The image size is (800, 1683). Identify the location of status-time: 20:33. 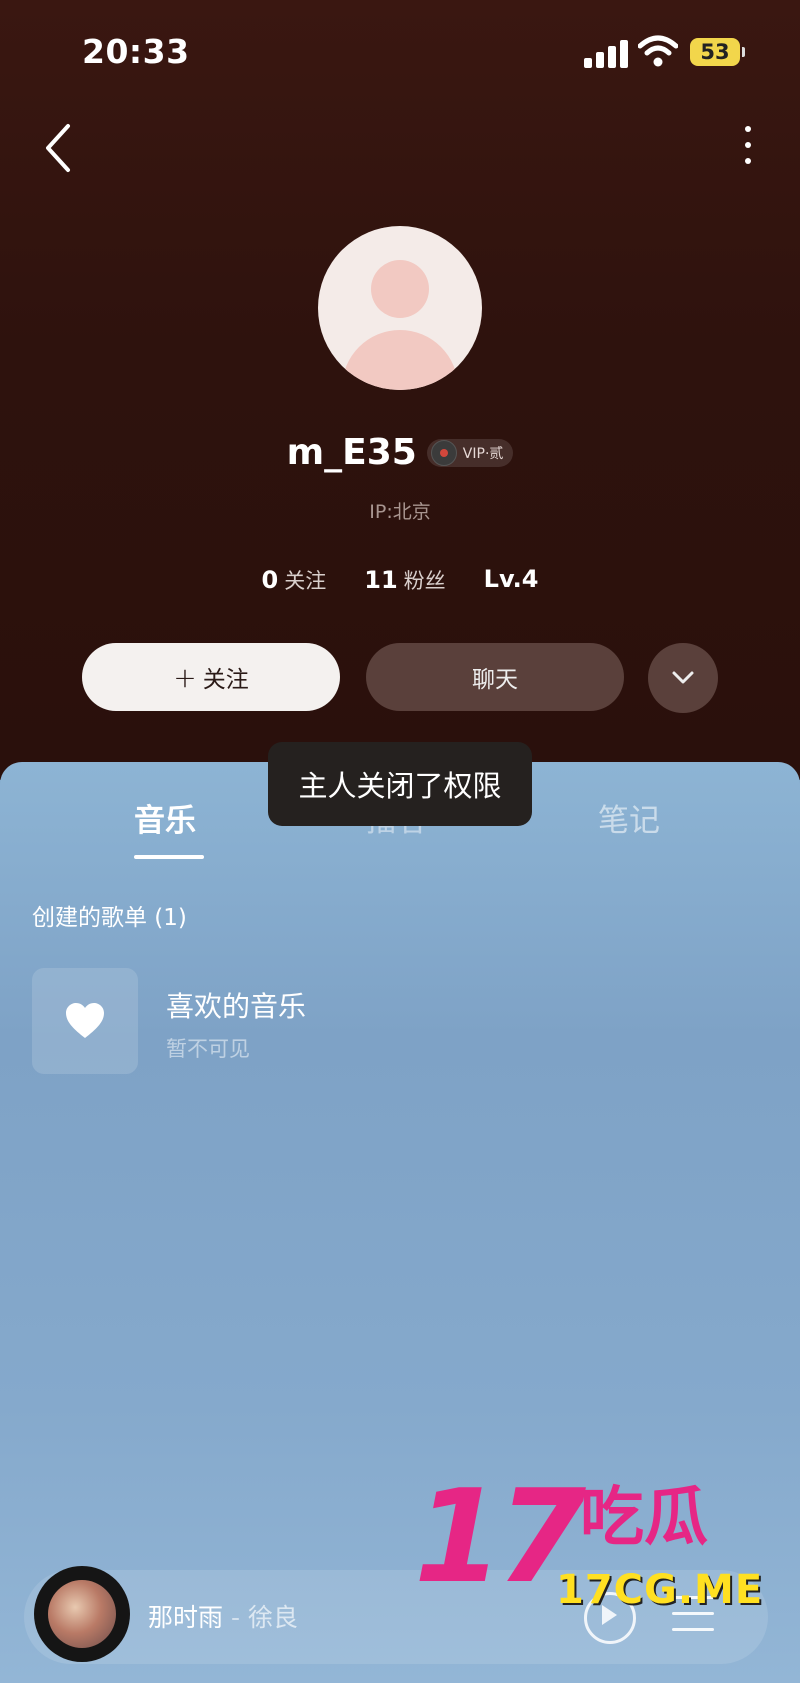
(136, 51).